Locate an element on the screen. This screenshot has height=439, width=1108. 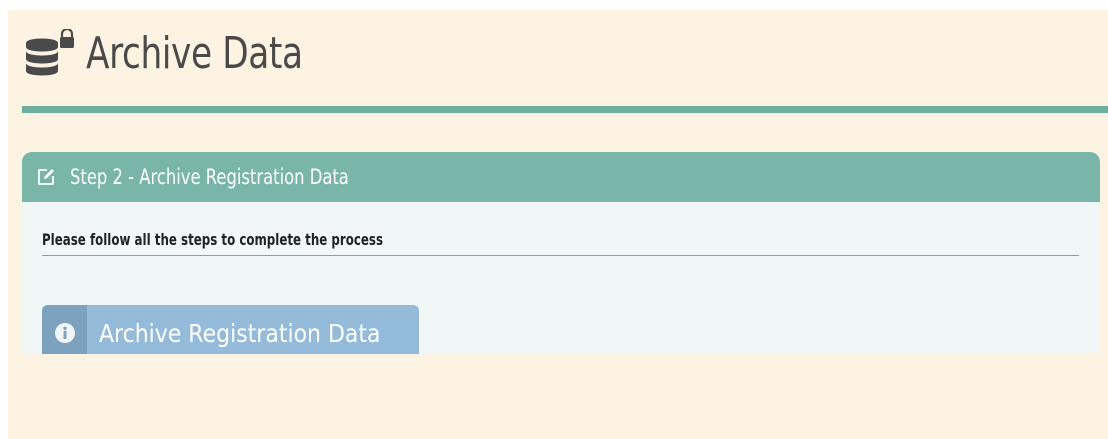
button-icon-box is located at coordinates (65, 329).